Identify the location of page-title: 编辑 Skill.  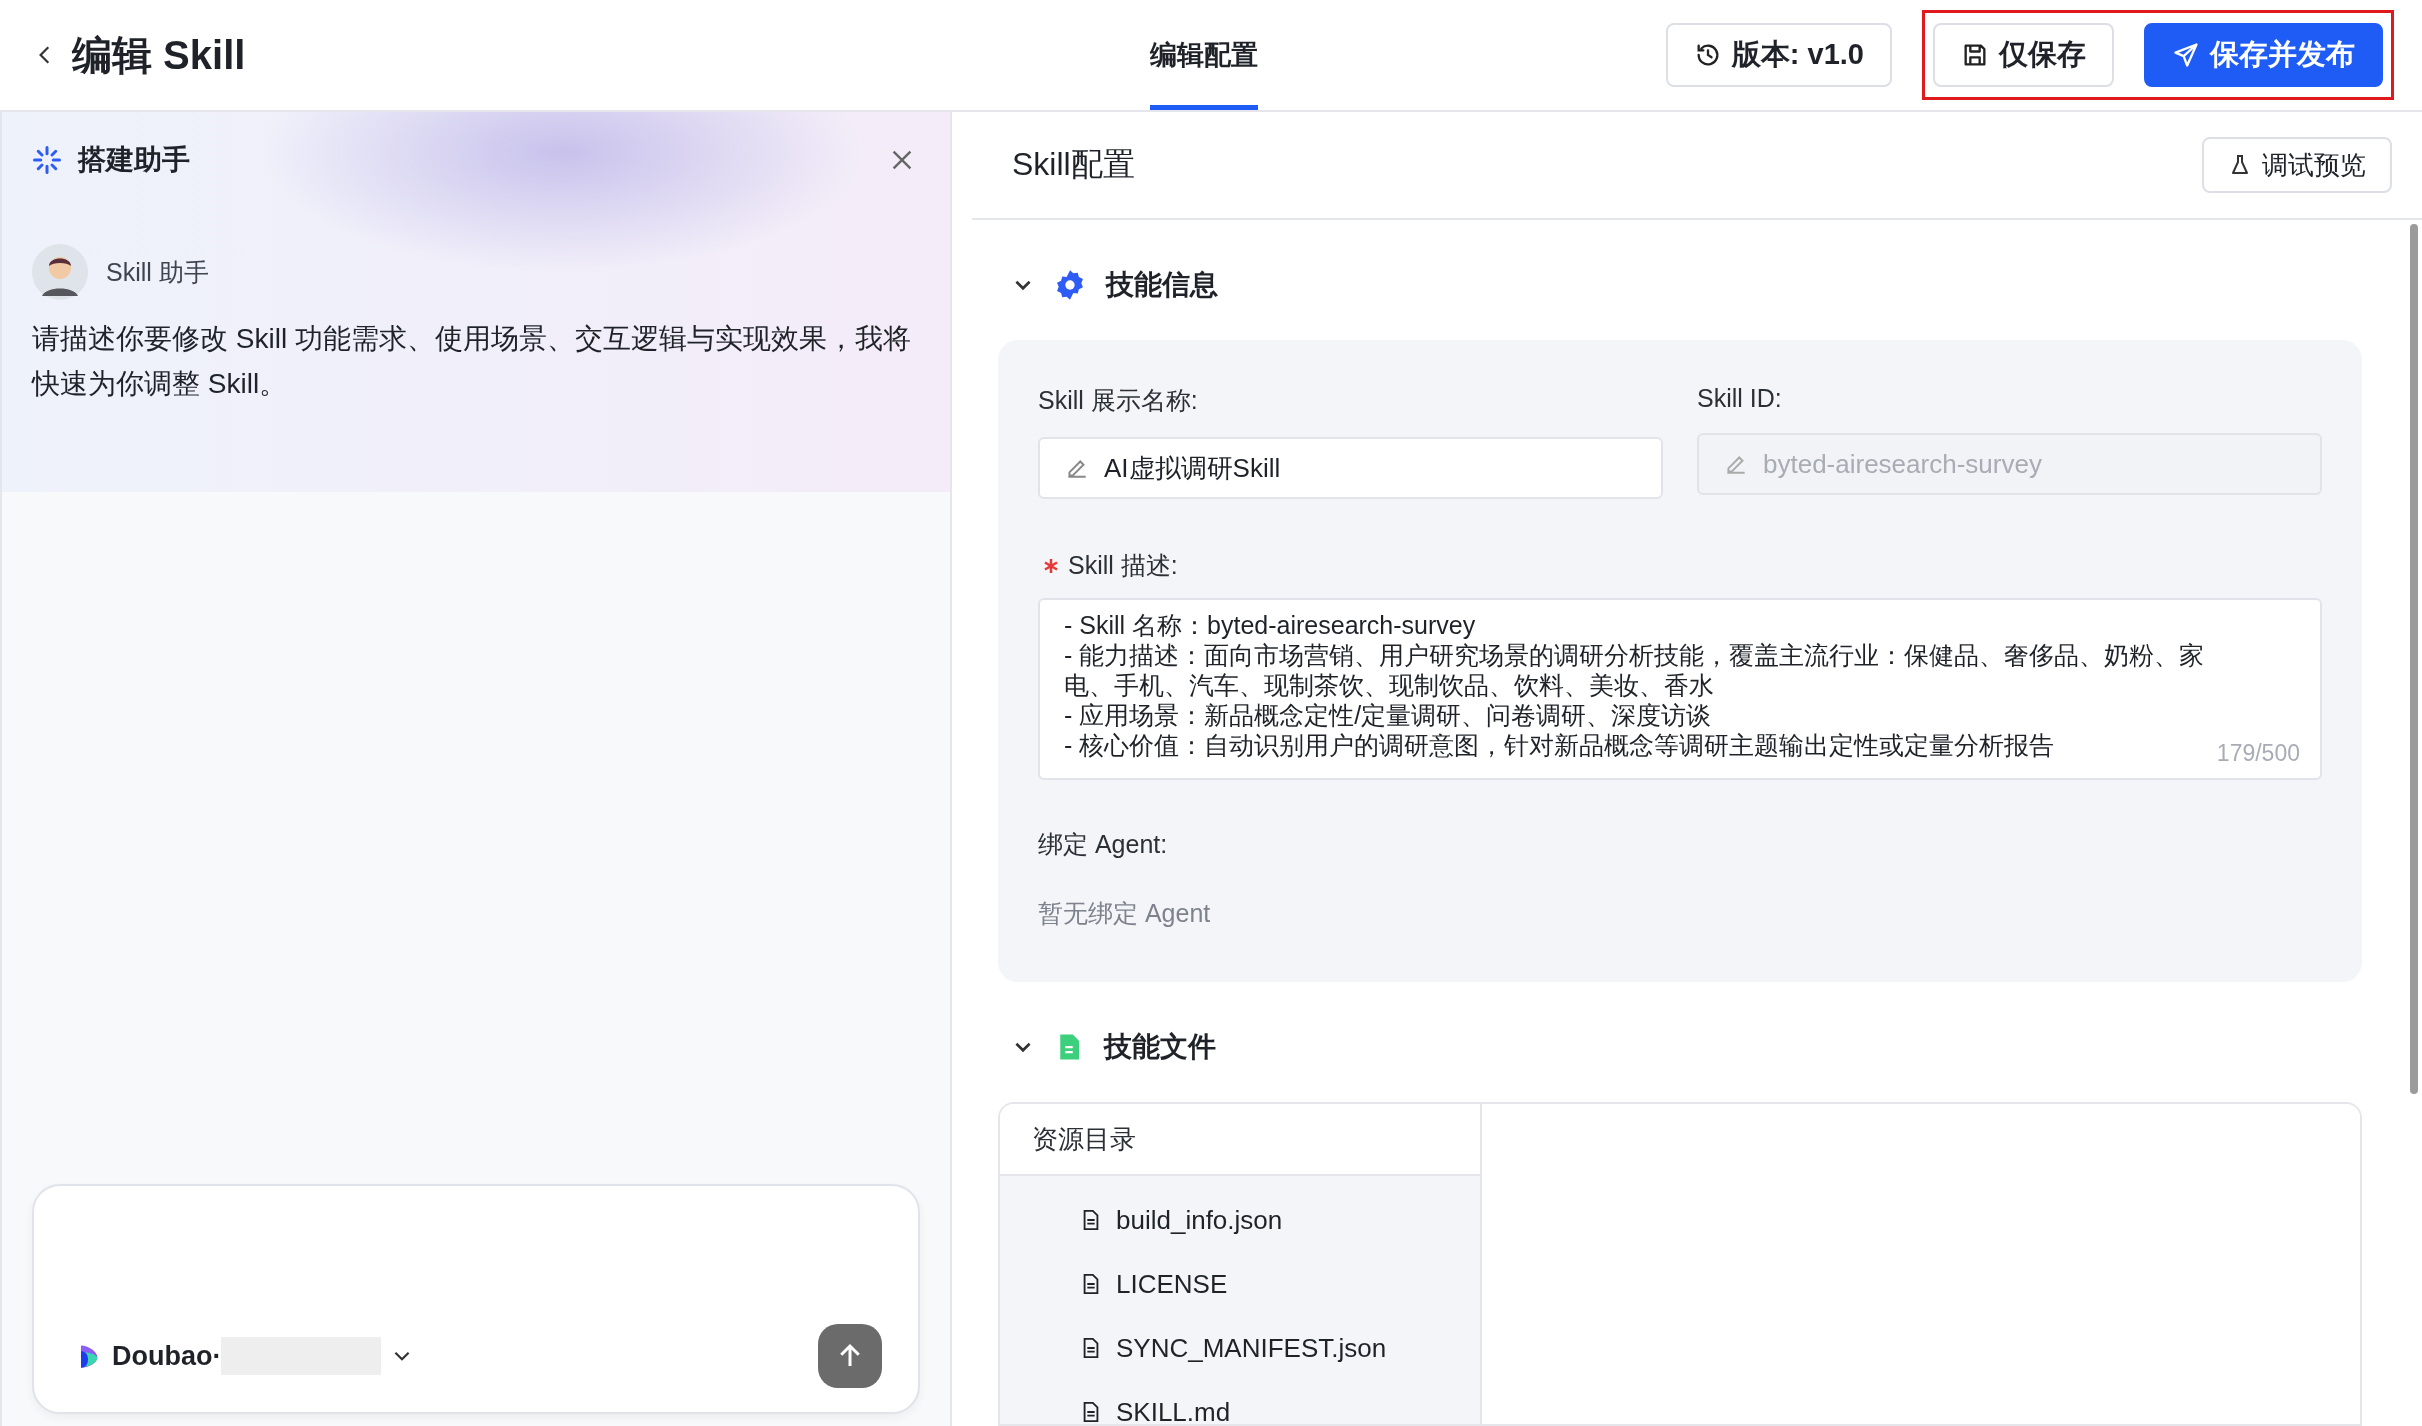
(159, 55).